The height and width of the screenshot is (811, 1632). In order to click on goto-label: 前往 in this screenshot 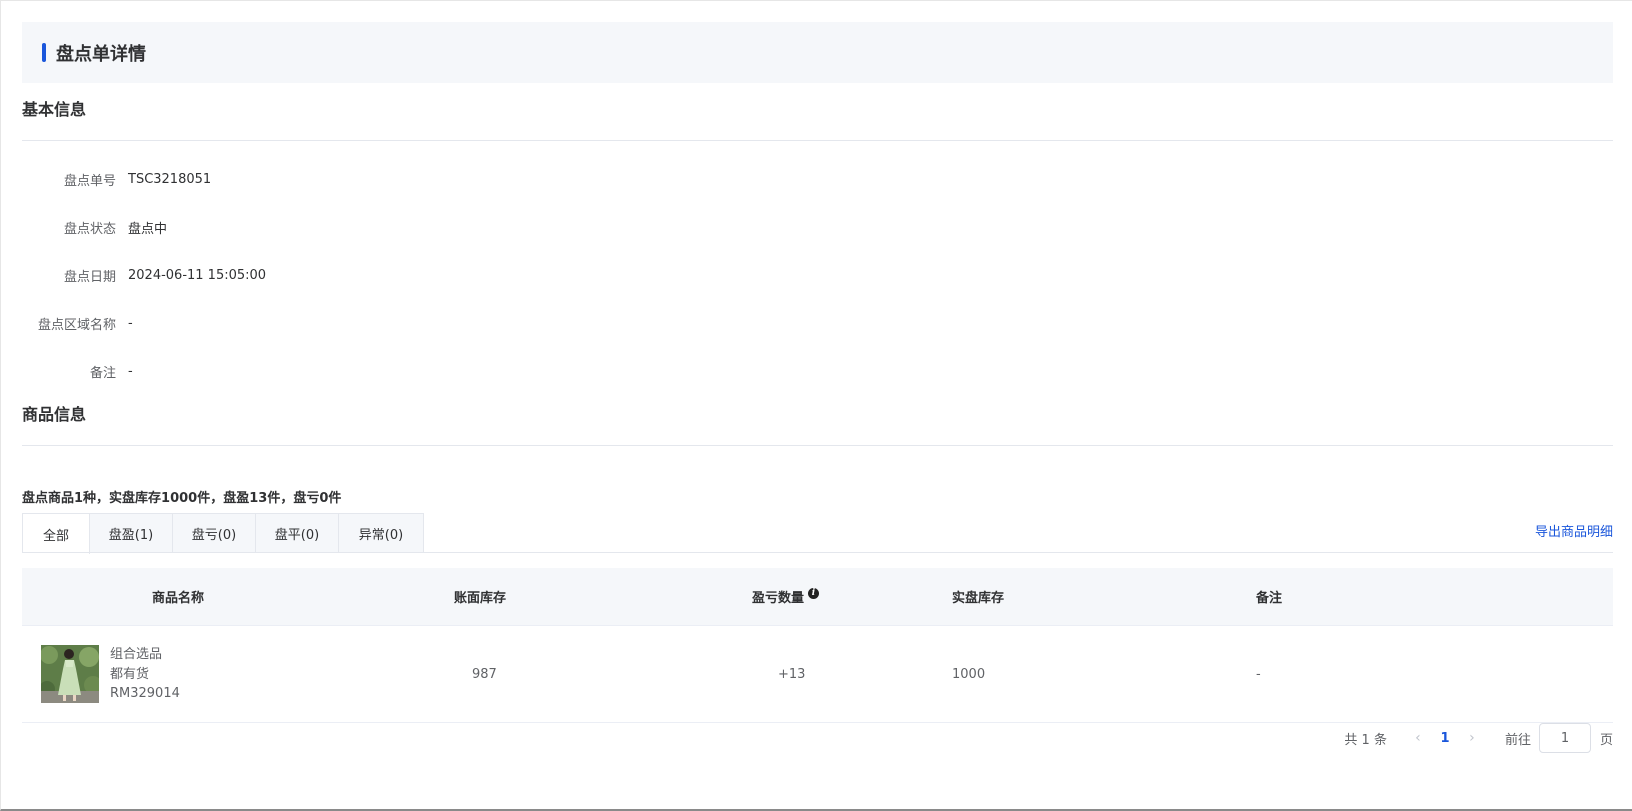, I will do `click(1517, 740)`.